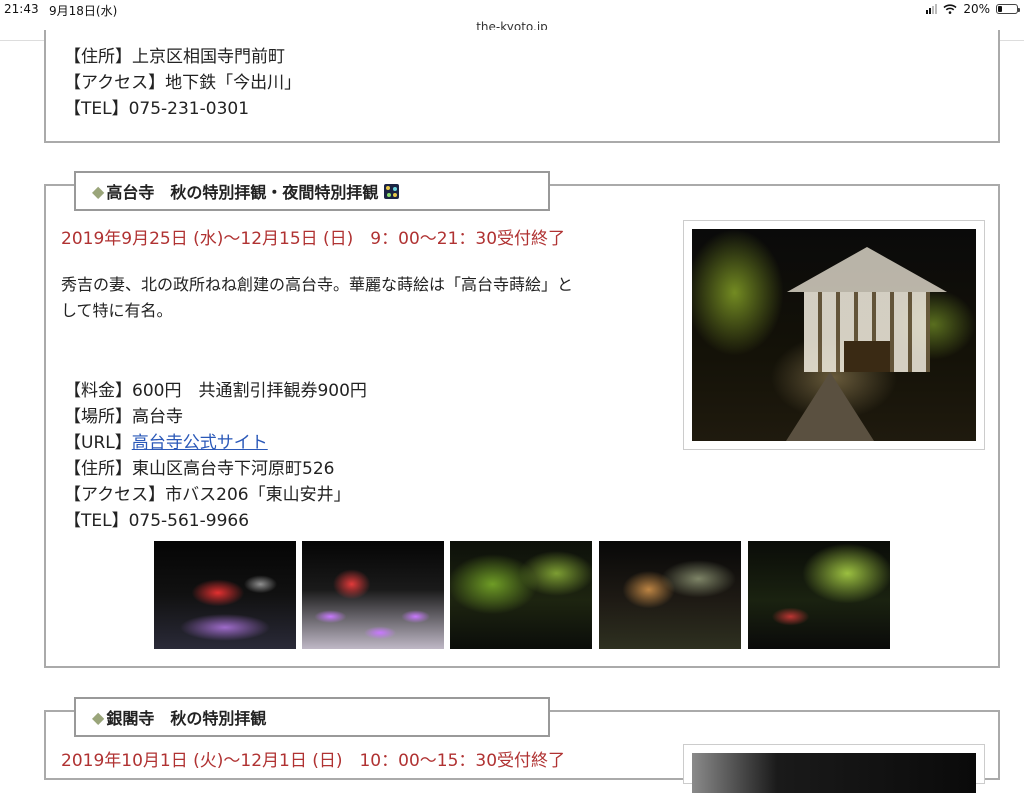 This screenshot has height=793, width=1024. I want to click on section-ginkakuji-title: 銀閣寺 秋の特別拝観, so click(186, 718).